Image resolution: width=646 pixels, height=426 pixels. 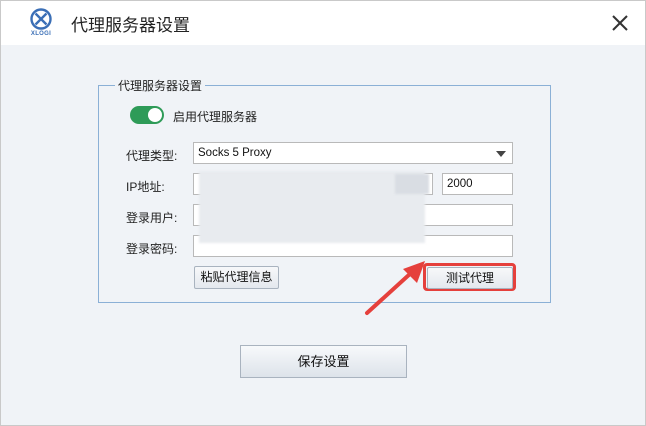 What do you see at coordinates (501, 154) in the screenshot?
I see `chevron-down-icon` at bounding box center [501, 154].